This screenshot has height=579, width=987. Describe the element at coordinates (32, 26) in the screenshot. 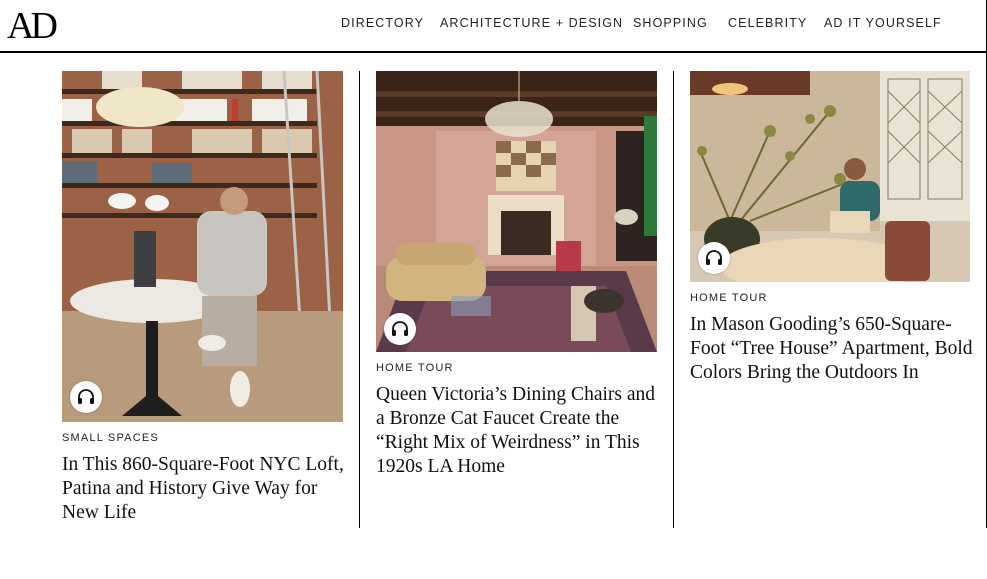

I see `ad-logo: AD` at that location.